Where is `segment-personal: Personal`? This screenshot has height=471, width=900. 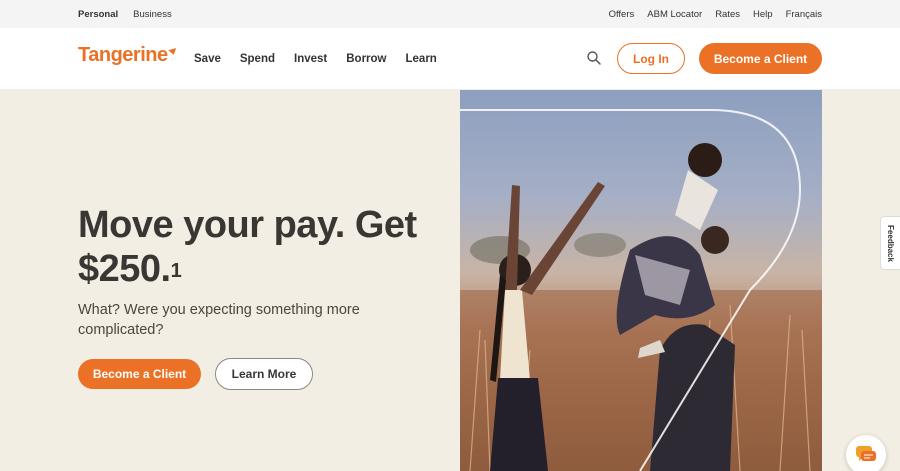 segment-personal: Personal is located at coordinates (98, 14).